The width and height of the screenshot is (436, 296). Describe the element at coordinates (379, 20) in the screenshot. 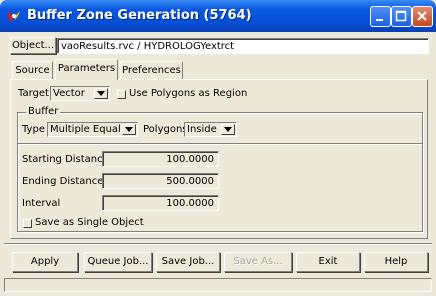

I see `minimize-icon` at that location.